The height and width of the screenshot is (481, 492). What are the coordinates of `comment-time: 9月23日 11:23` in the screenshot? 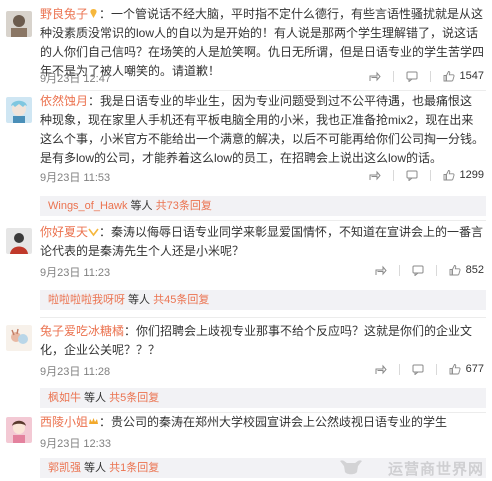 It's located at (75, 273).